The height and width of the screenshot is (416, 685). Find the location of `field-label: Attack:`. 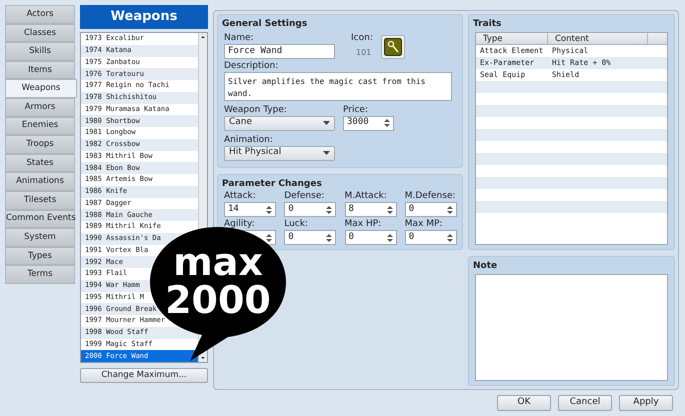

field-label: Attack: is located at coordinates (240, 196).